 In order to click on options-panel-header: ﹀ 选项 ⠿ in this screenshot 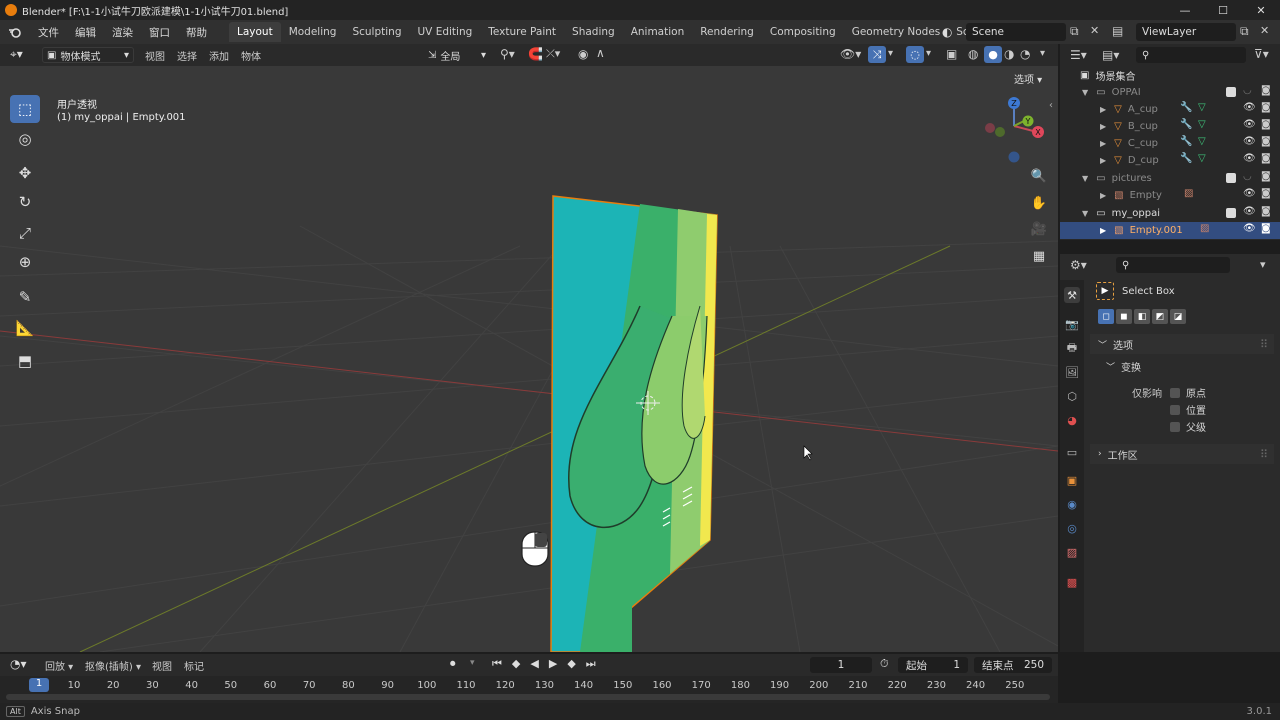, I will do `click(1182, 344)`.